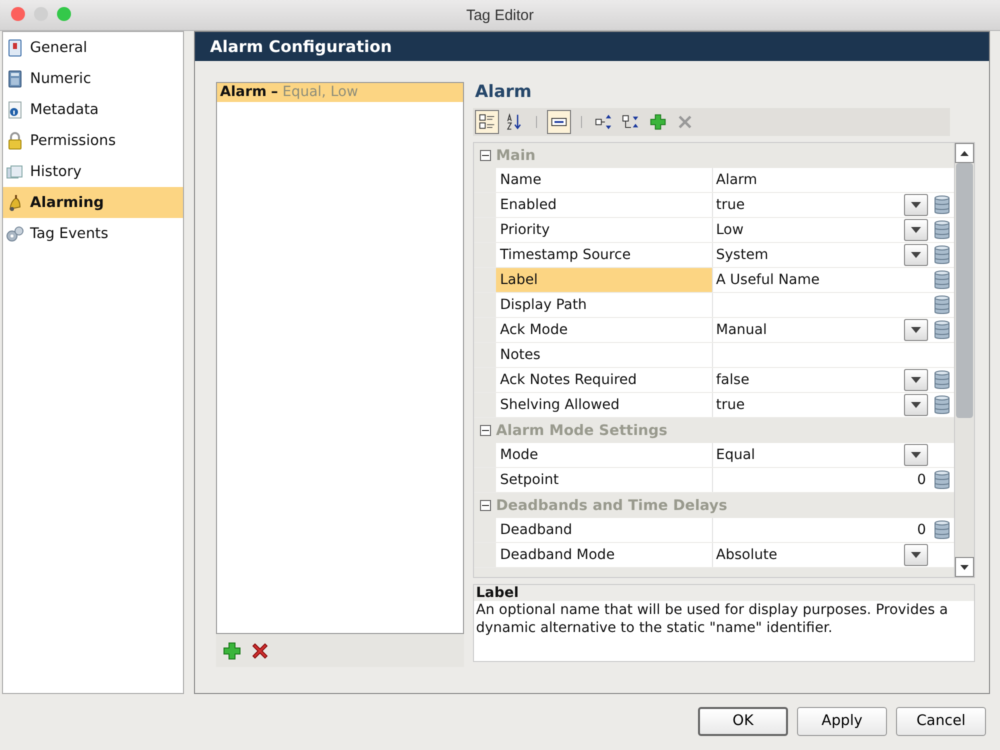 The height and width of the screenshot is (750, 1000). What do you see at coordinates (15, 171) in the screenshot?
I see `folders-icon` at bounding box center [15, 171].